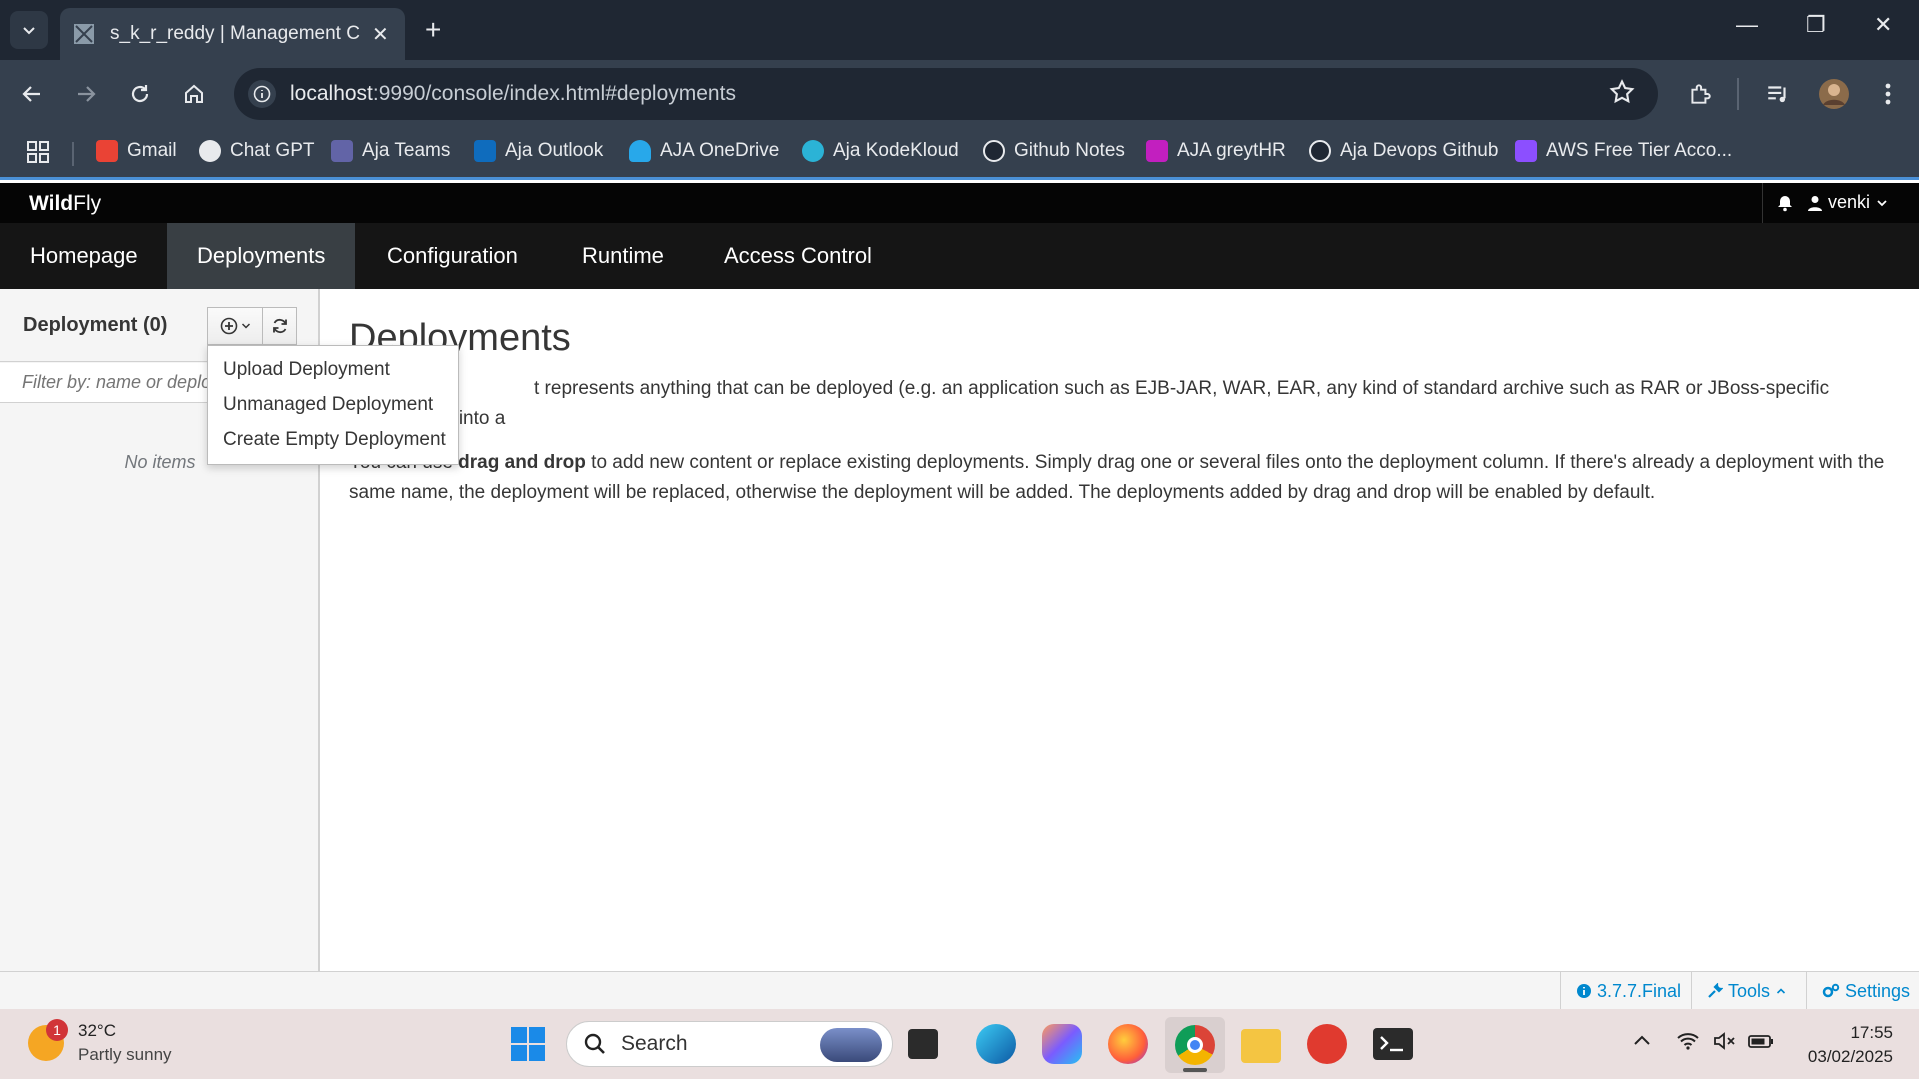 The width and height of the screenshot is (1919, 1079). What do you see at coordinates (1195, 1070) in the screenshot?
I see `active-indicator` at bounding box center [1195, 1070].